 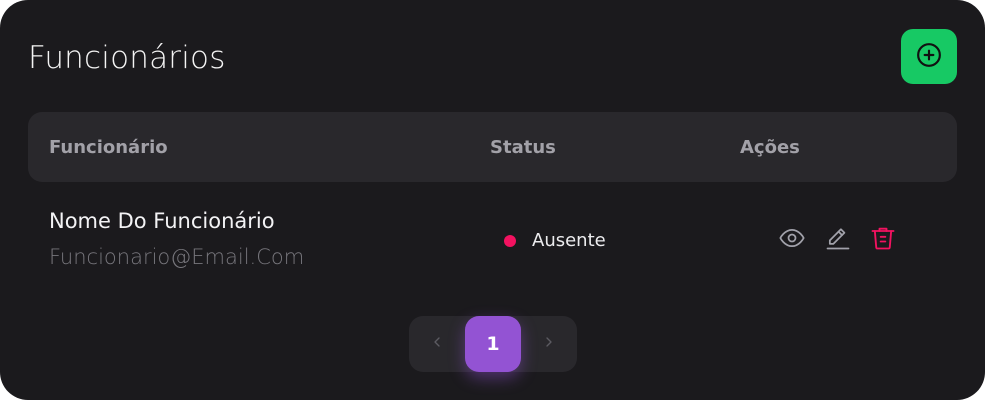 I want to click on previous-page-button, so click(x=437, y=344).